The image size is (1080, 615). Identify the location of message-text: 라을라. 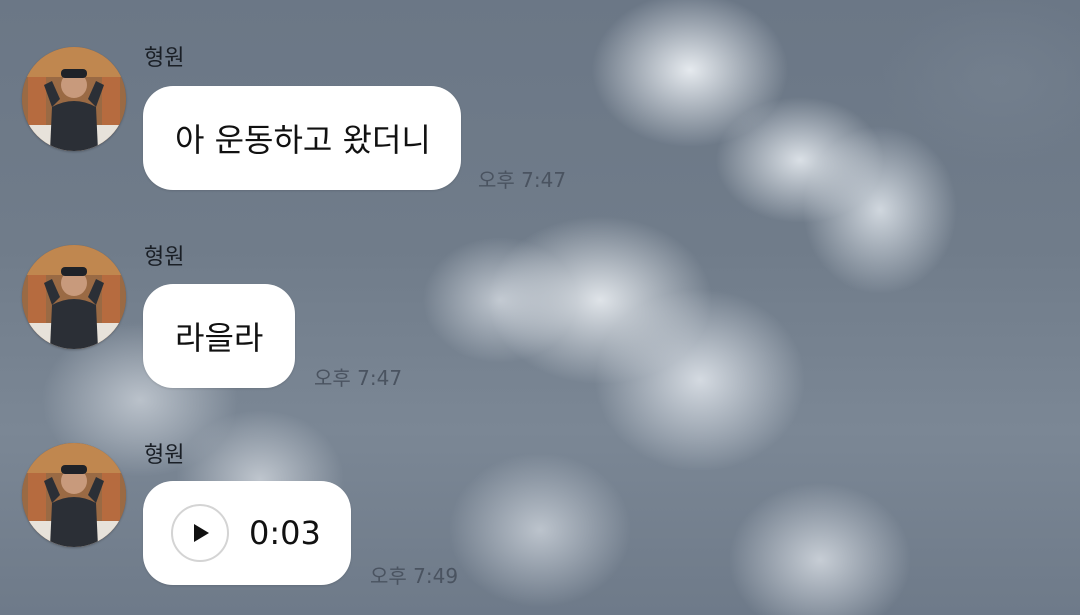
(219, 338).